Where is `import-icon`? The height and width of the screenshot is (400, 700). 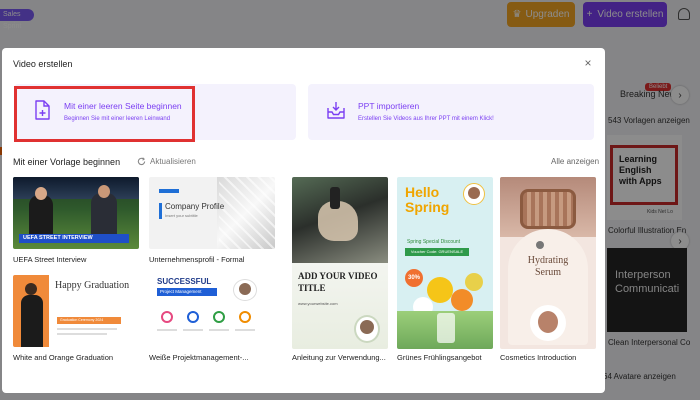 import-icon is located at coordinates (336, 110).